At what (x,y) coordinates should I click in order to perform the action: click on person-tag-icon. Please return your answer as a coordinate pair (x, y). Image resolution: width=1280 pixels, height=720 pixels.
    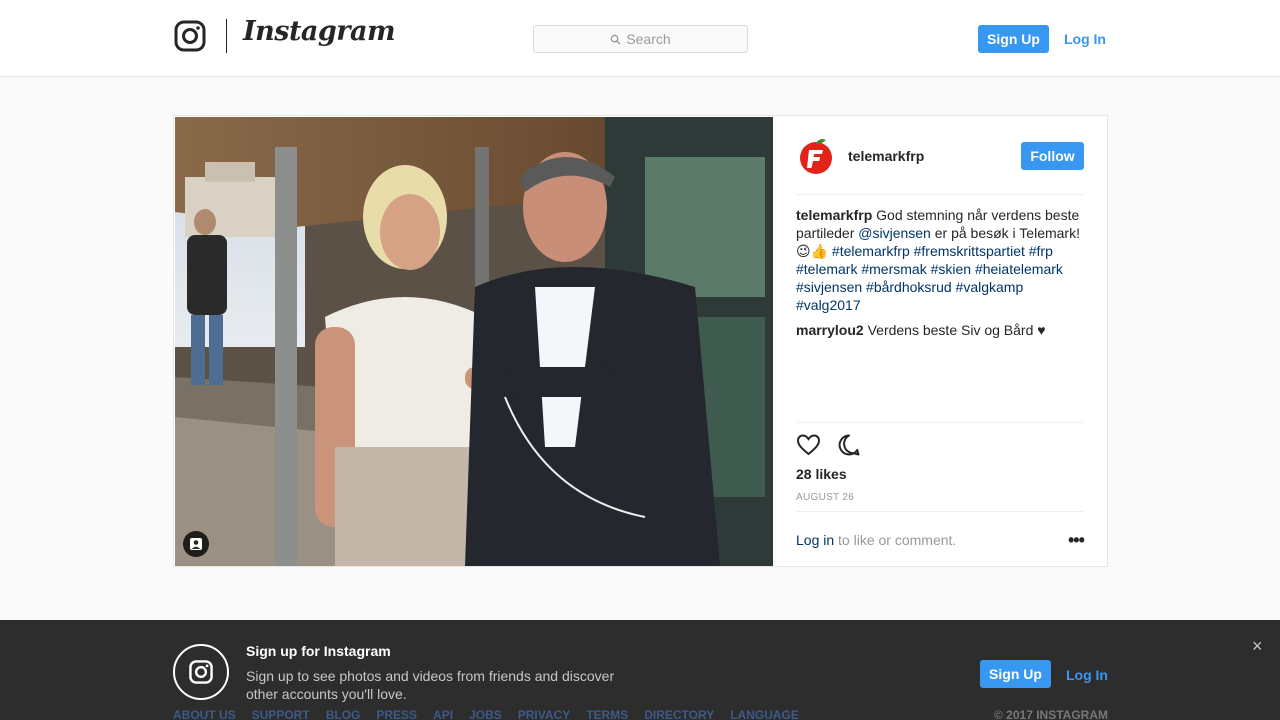
    Looking at the image, I should click on (196, 544).